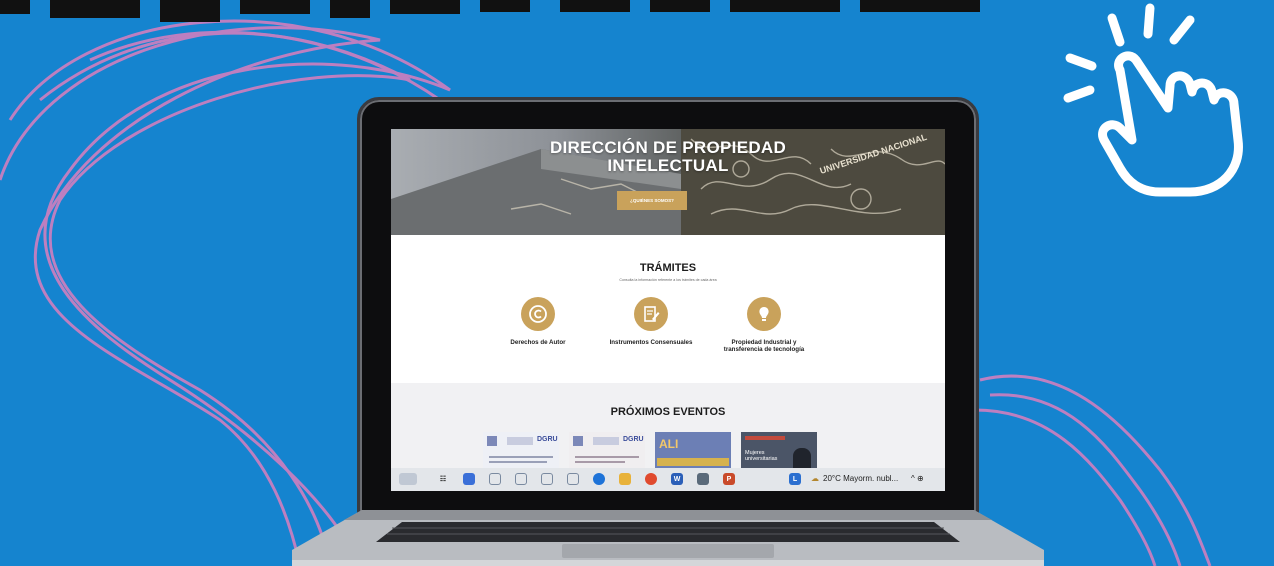 This screenshot has width=1274, height=566. What do you see at coordinates (651, 479) in the screenshot?
I see `chrome-icon` at bounding box center [651, 479].